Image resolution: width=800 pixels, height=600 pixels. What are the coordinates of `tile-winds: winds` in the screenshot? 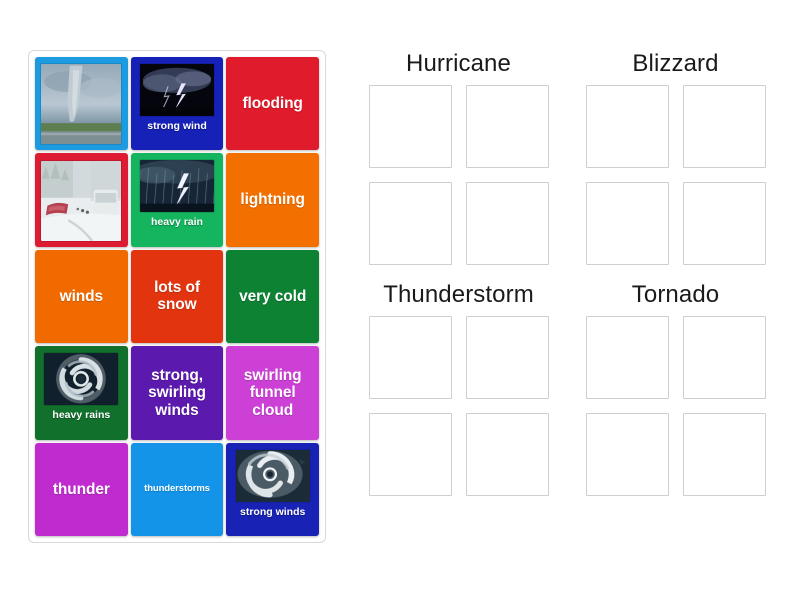 It's located at (81, 296).